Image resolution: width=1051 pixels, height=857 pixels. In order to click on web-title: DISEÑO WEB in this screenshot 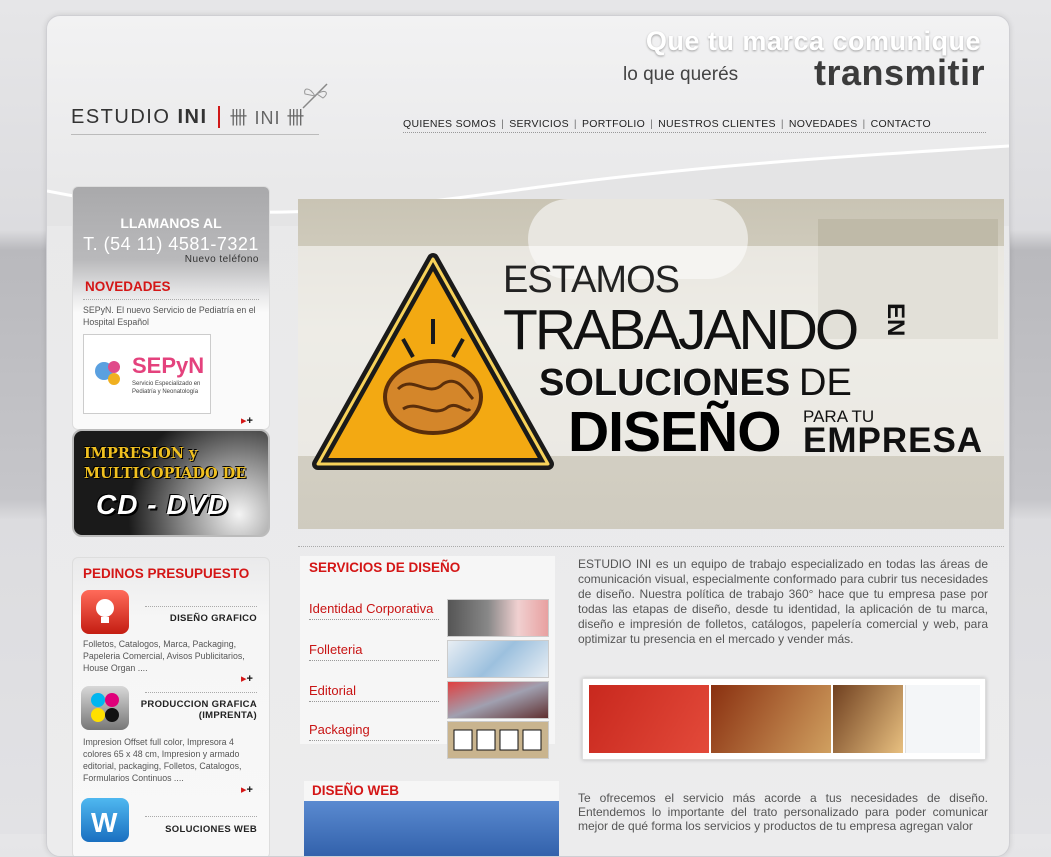, I will do `click(356, 790)`.